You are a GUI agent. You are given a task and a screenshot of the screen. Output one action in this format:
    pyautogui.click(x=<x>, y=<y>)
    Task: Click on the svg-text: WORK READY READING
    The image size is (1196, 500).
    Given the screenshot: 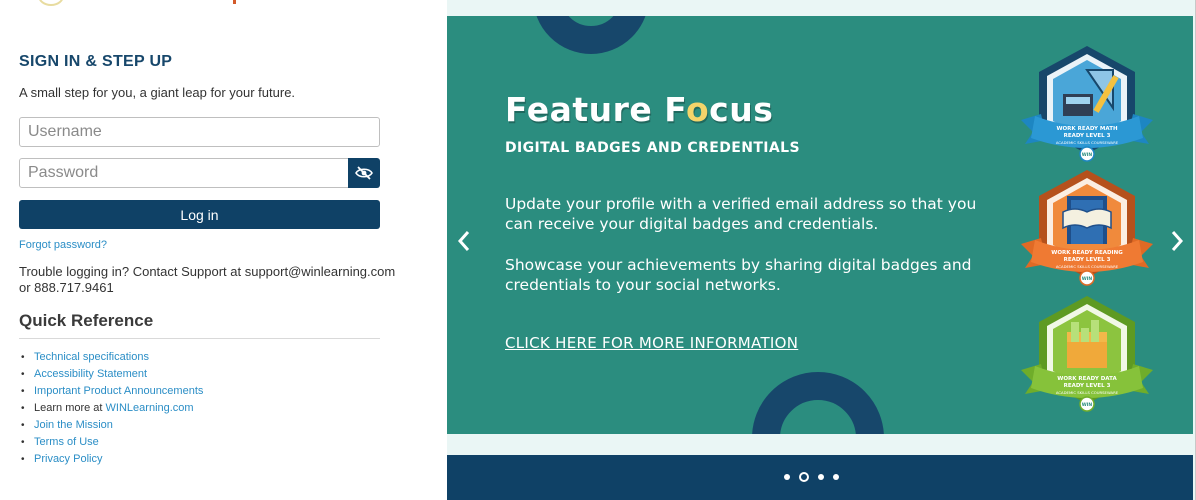 What is the action you would take?
    pyautogui.click(x=1087, y=253)
    